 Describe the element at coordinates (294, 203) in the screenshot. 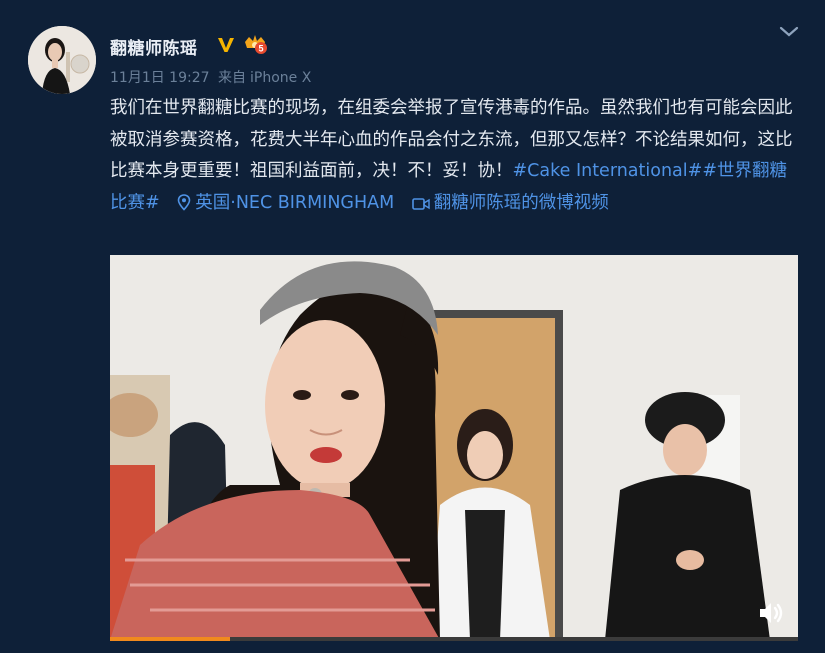

I see `location-link: 英国·NEC BIRMINGHAM` at that location.